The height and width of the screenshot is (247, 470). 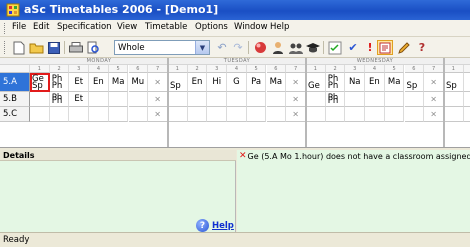 What do you see at coordinates (138, 82) in the screenshot?
I see `lesson-card: Mu` at bounding box center [138, 82].